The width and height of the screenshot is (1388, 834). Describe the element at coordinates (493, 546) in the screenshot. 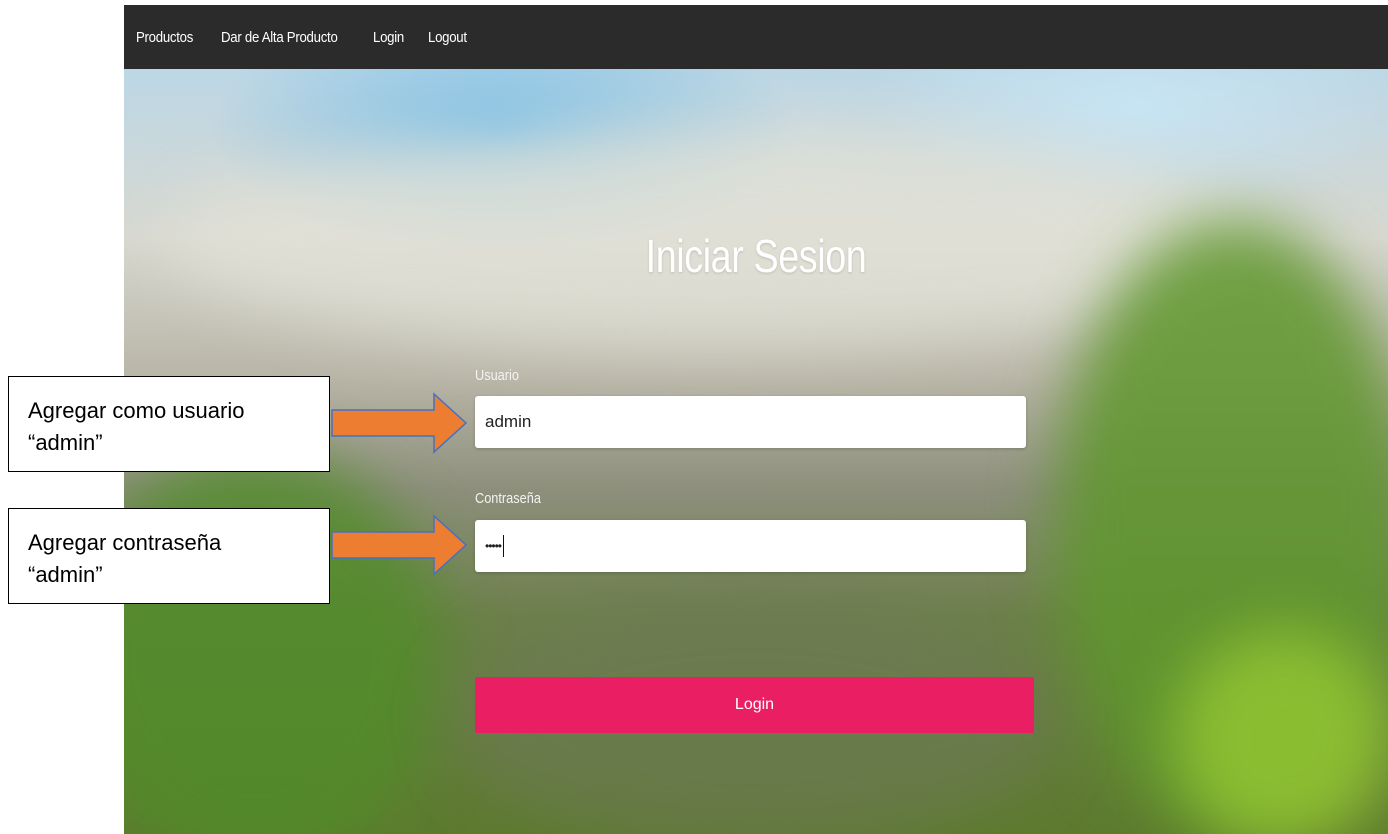

I see `password-value: •••••` at that location.